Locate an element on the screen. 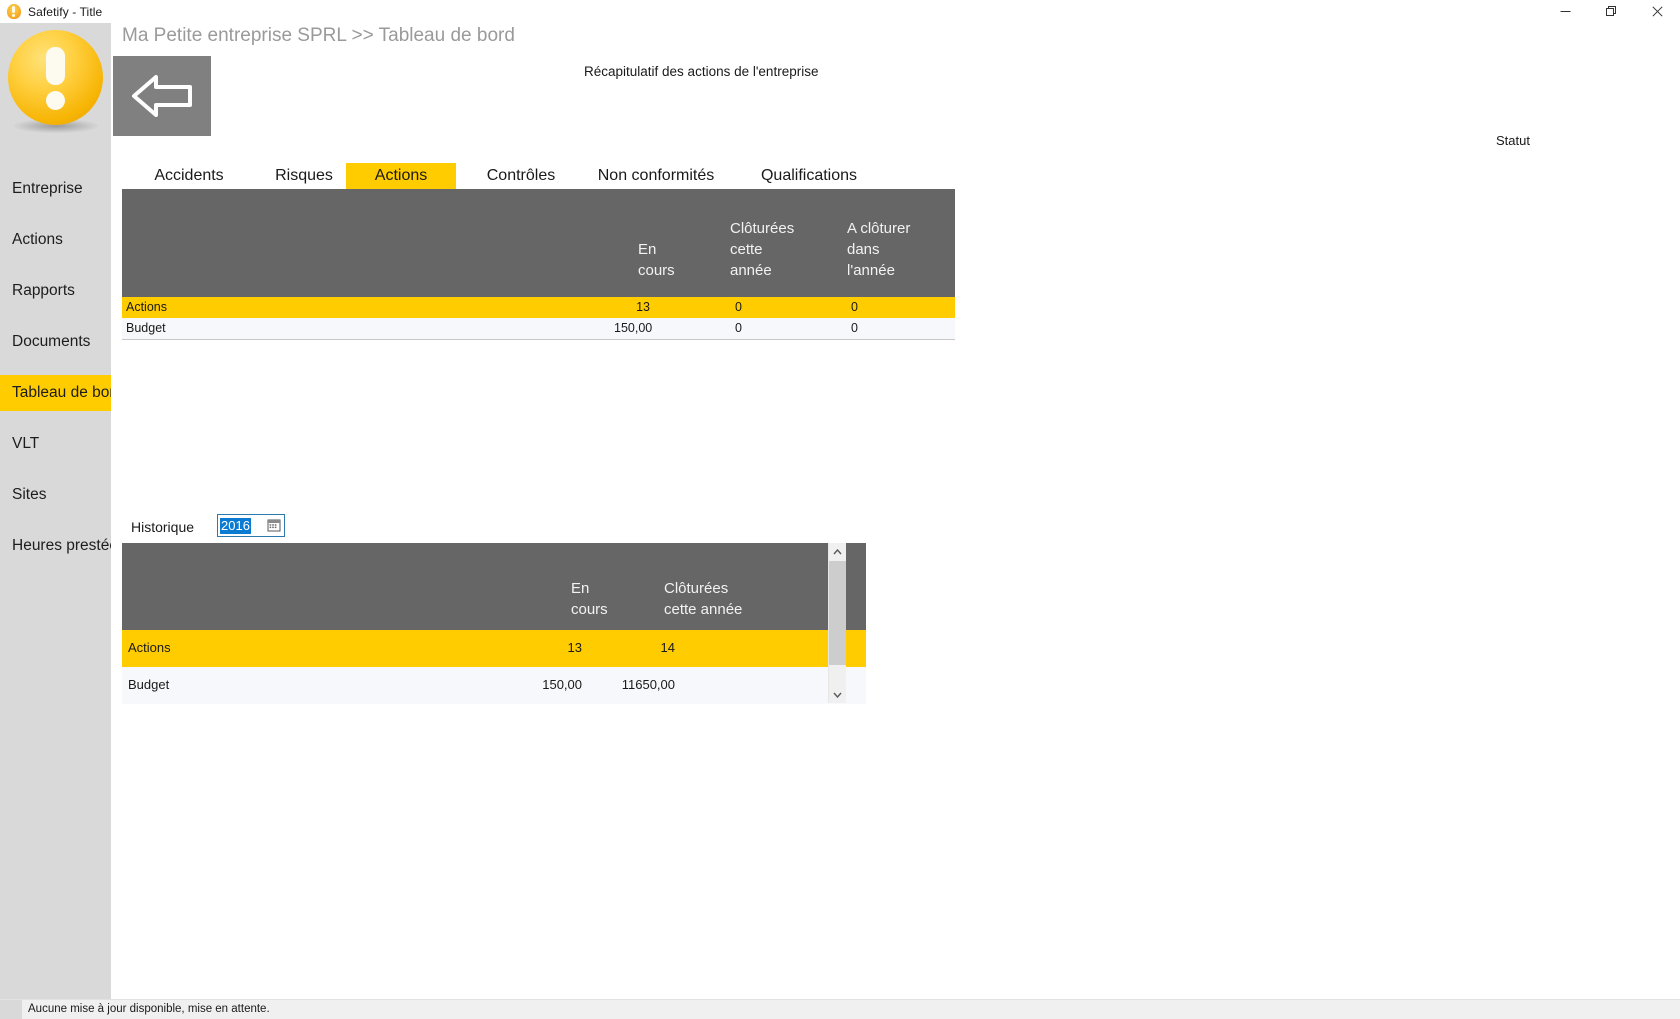  sidebar-item-label: Sites is located at coordinates (29, 494).